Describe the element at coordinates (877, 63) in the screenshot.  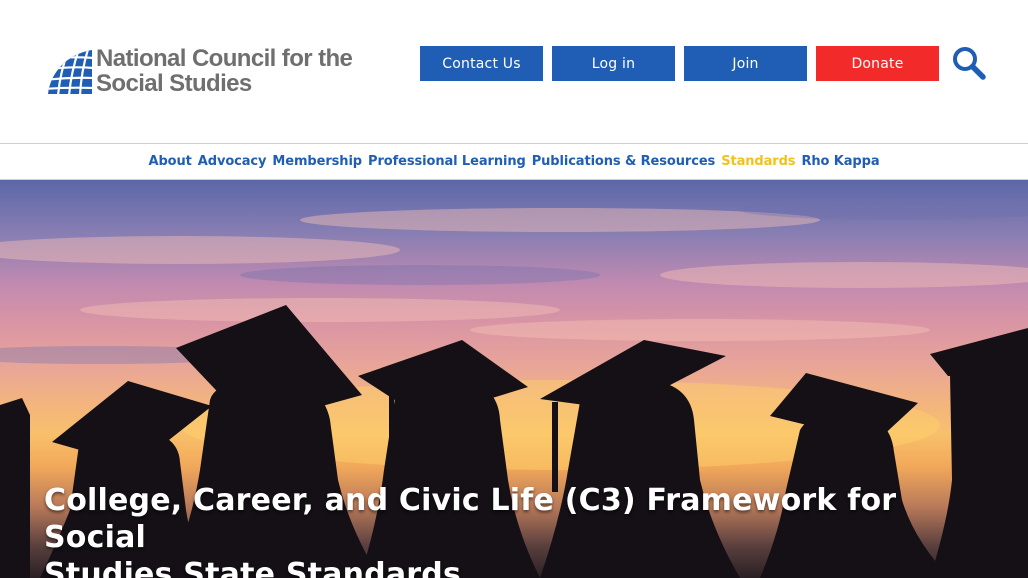
I see `donate-button: Donate` at that location.